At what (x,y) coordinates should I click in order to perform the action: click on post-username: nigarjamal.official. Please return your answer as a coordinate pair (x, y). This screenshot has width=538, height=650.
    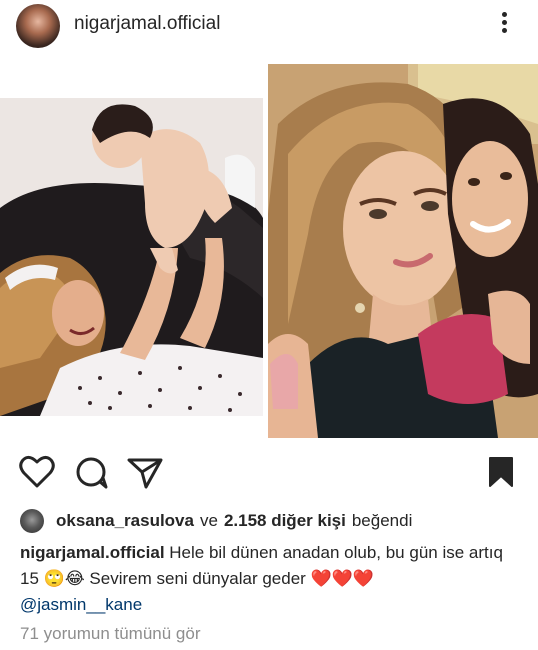
    Looking at the image, I should click on (147, 24).